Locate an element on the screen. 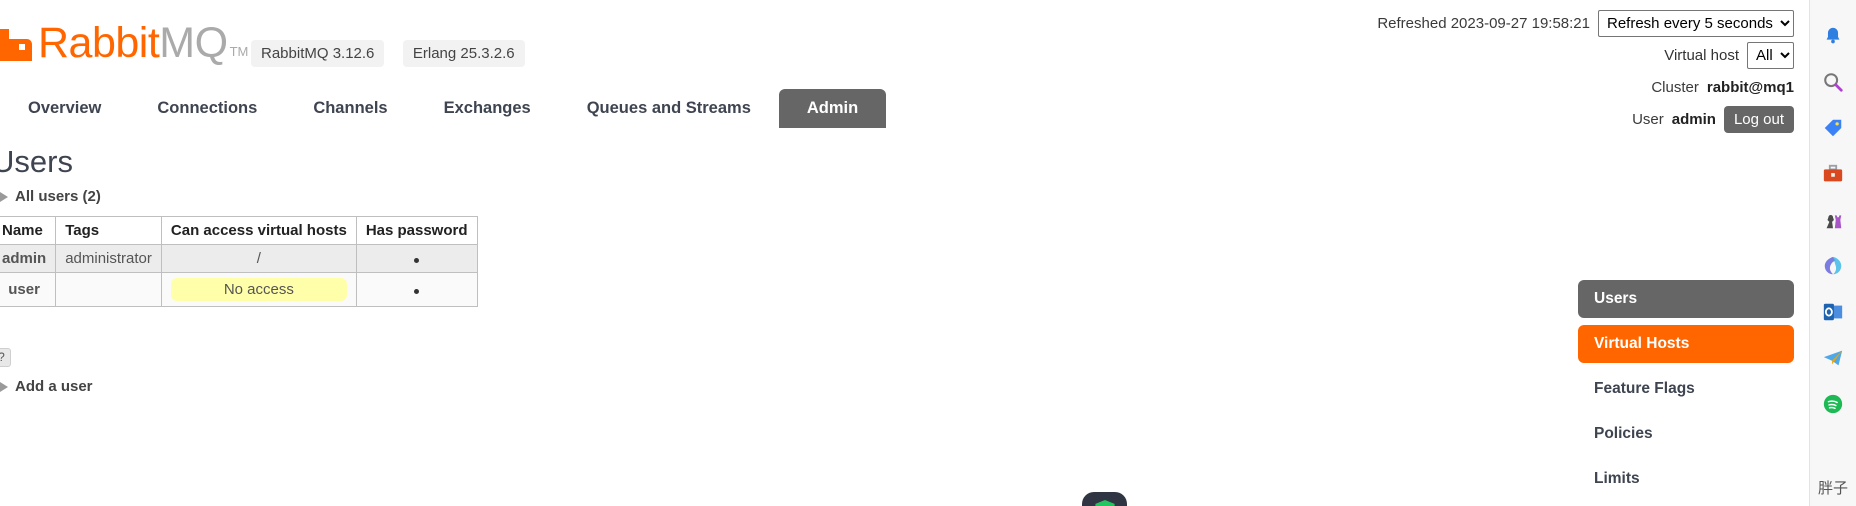 The image size is (1856, 506). page-title: Users is located at coordinates (36, 161).